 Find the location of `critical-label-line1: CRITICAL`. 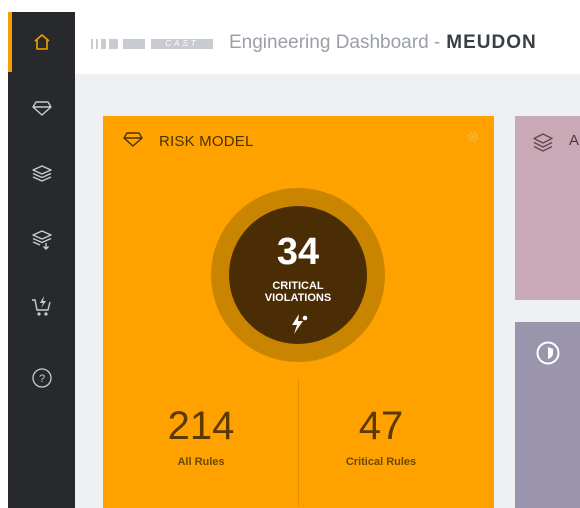

critical-label-line1: CRITICAL is located at coordinates (298, 286).